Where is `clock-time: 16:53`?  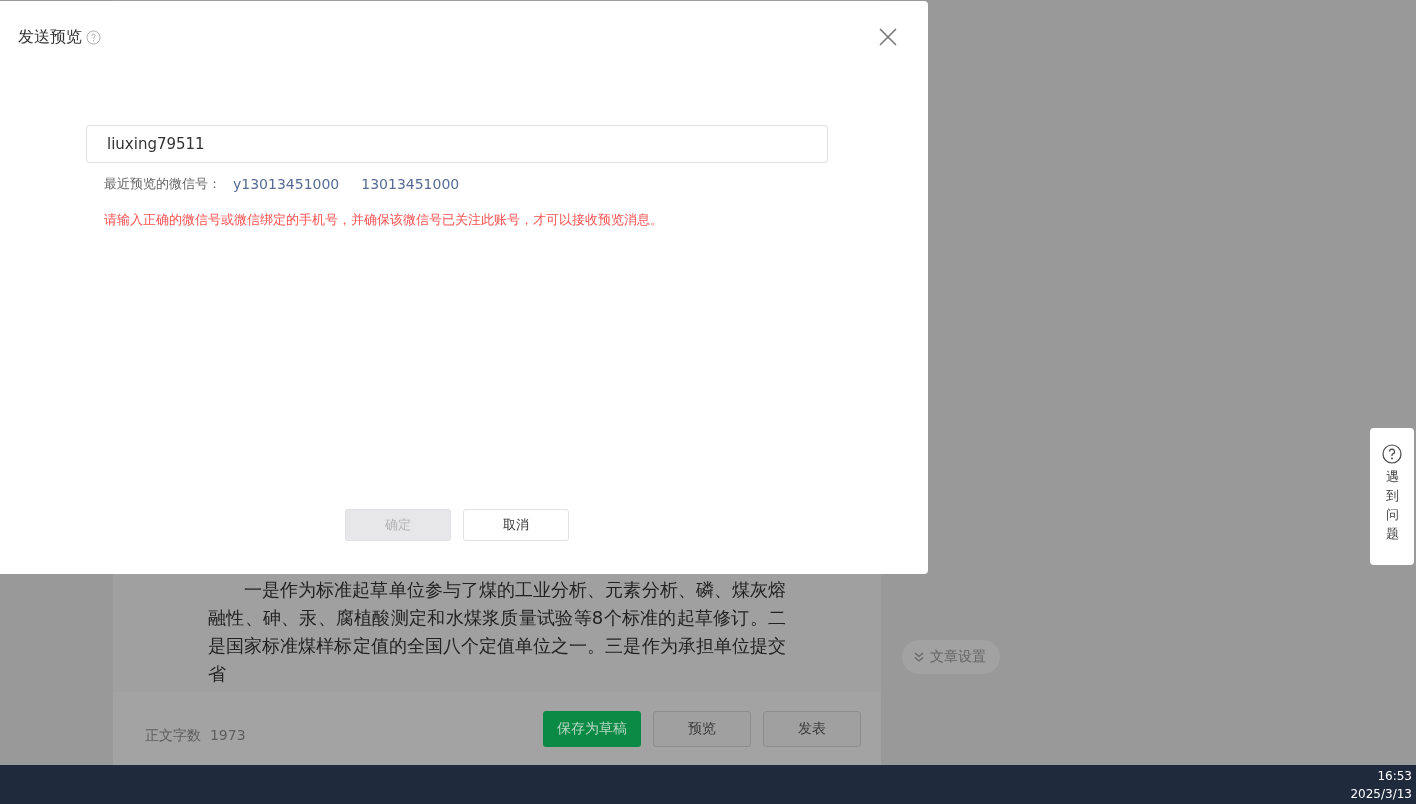
clock-time: 16:53 is located at coordinates (1394, 776).